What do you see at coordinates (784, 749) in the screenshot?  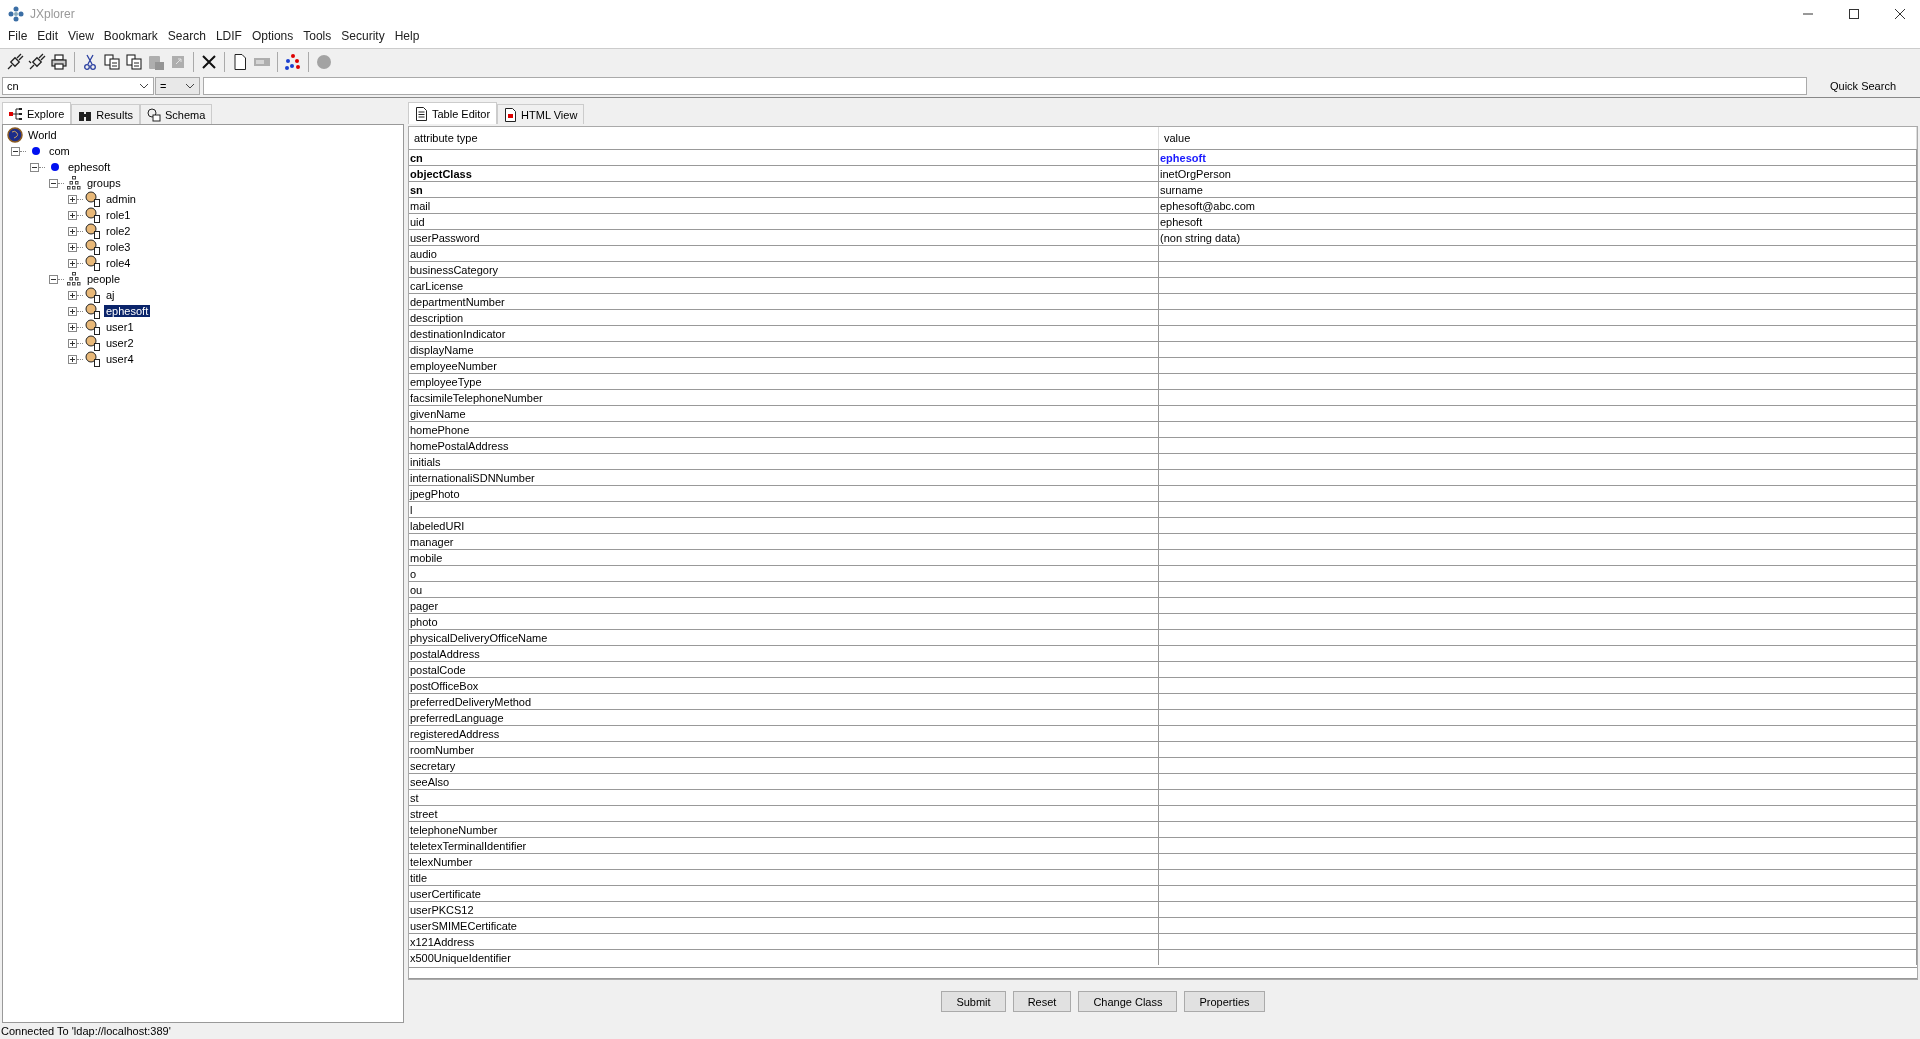 I see `attribute-cell: roomNumber` at bounding box center [784, 749].